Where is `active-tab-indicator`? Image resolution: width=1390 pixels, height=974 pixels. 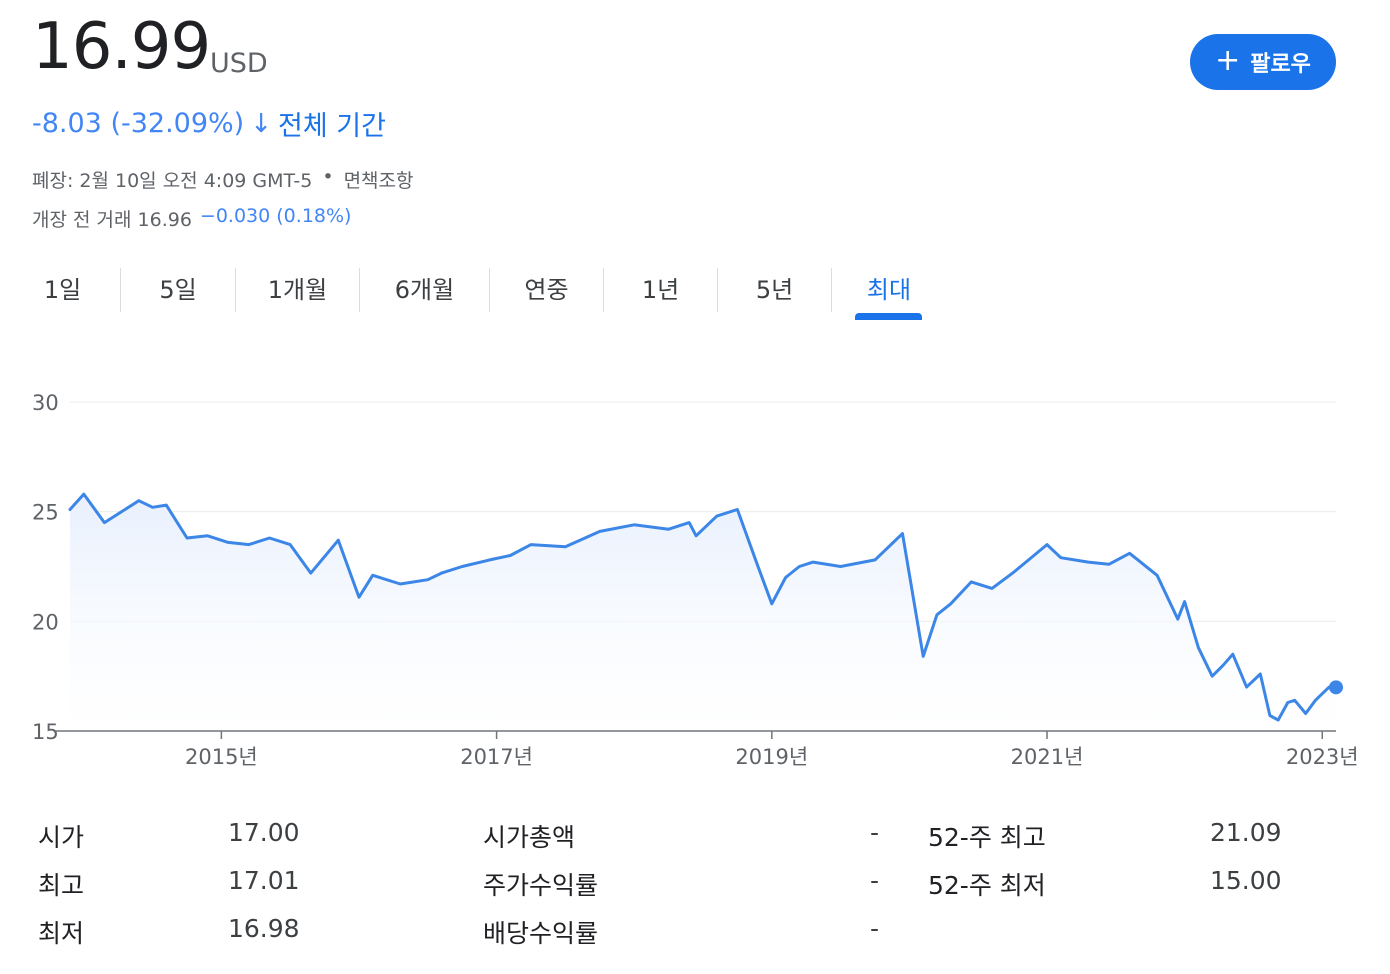
active-tab-indicator is located at coordinates (888, 316).